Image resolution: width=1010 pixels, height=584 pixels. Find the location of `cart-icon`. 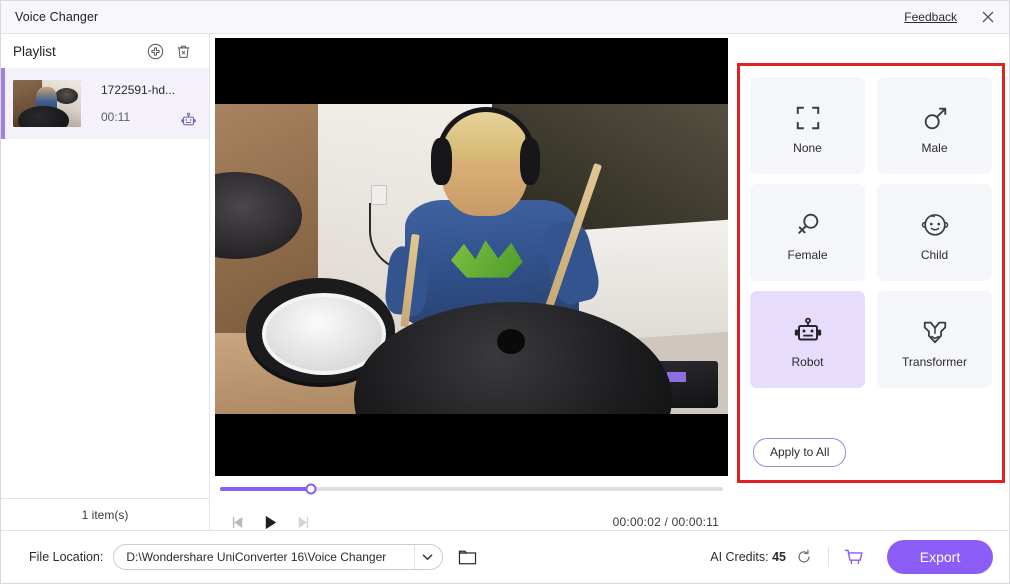

cart-icon is located at coordinates (854, 557).